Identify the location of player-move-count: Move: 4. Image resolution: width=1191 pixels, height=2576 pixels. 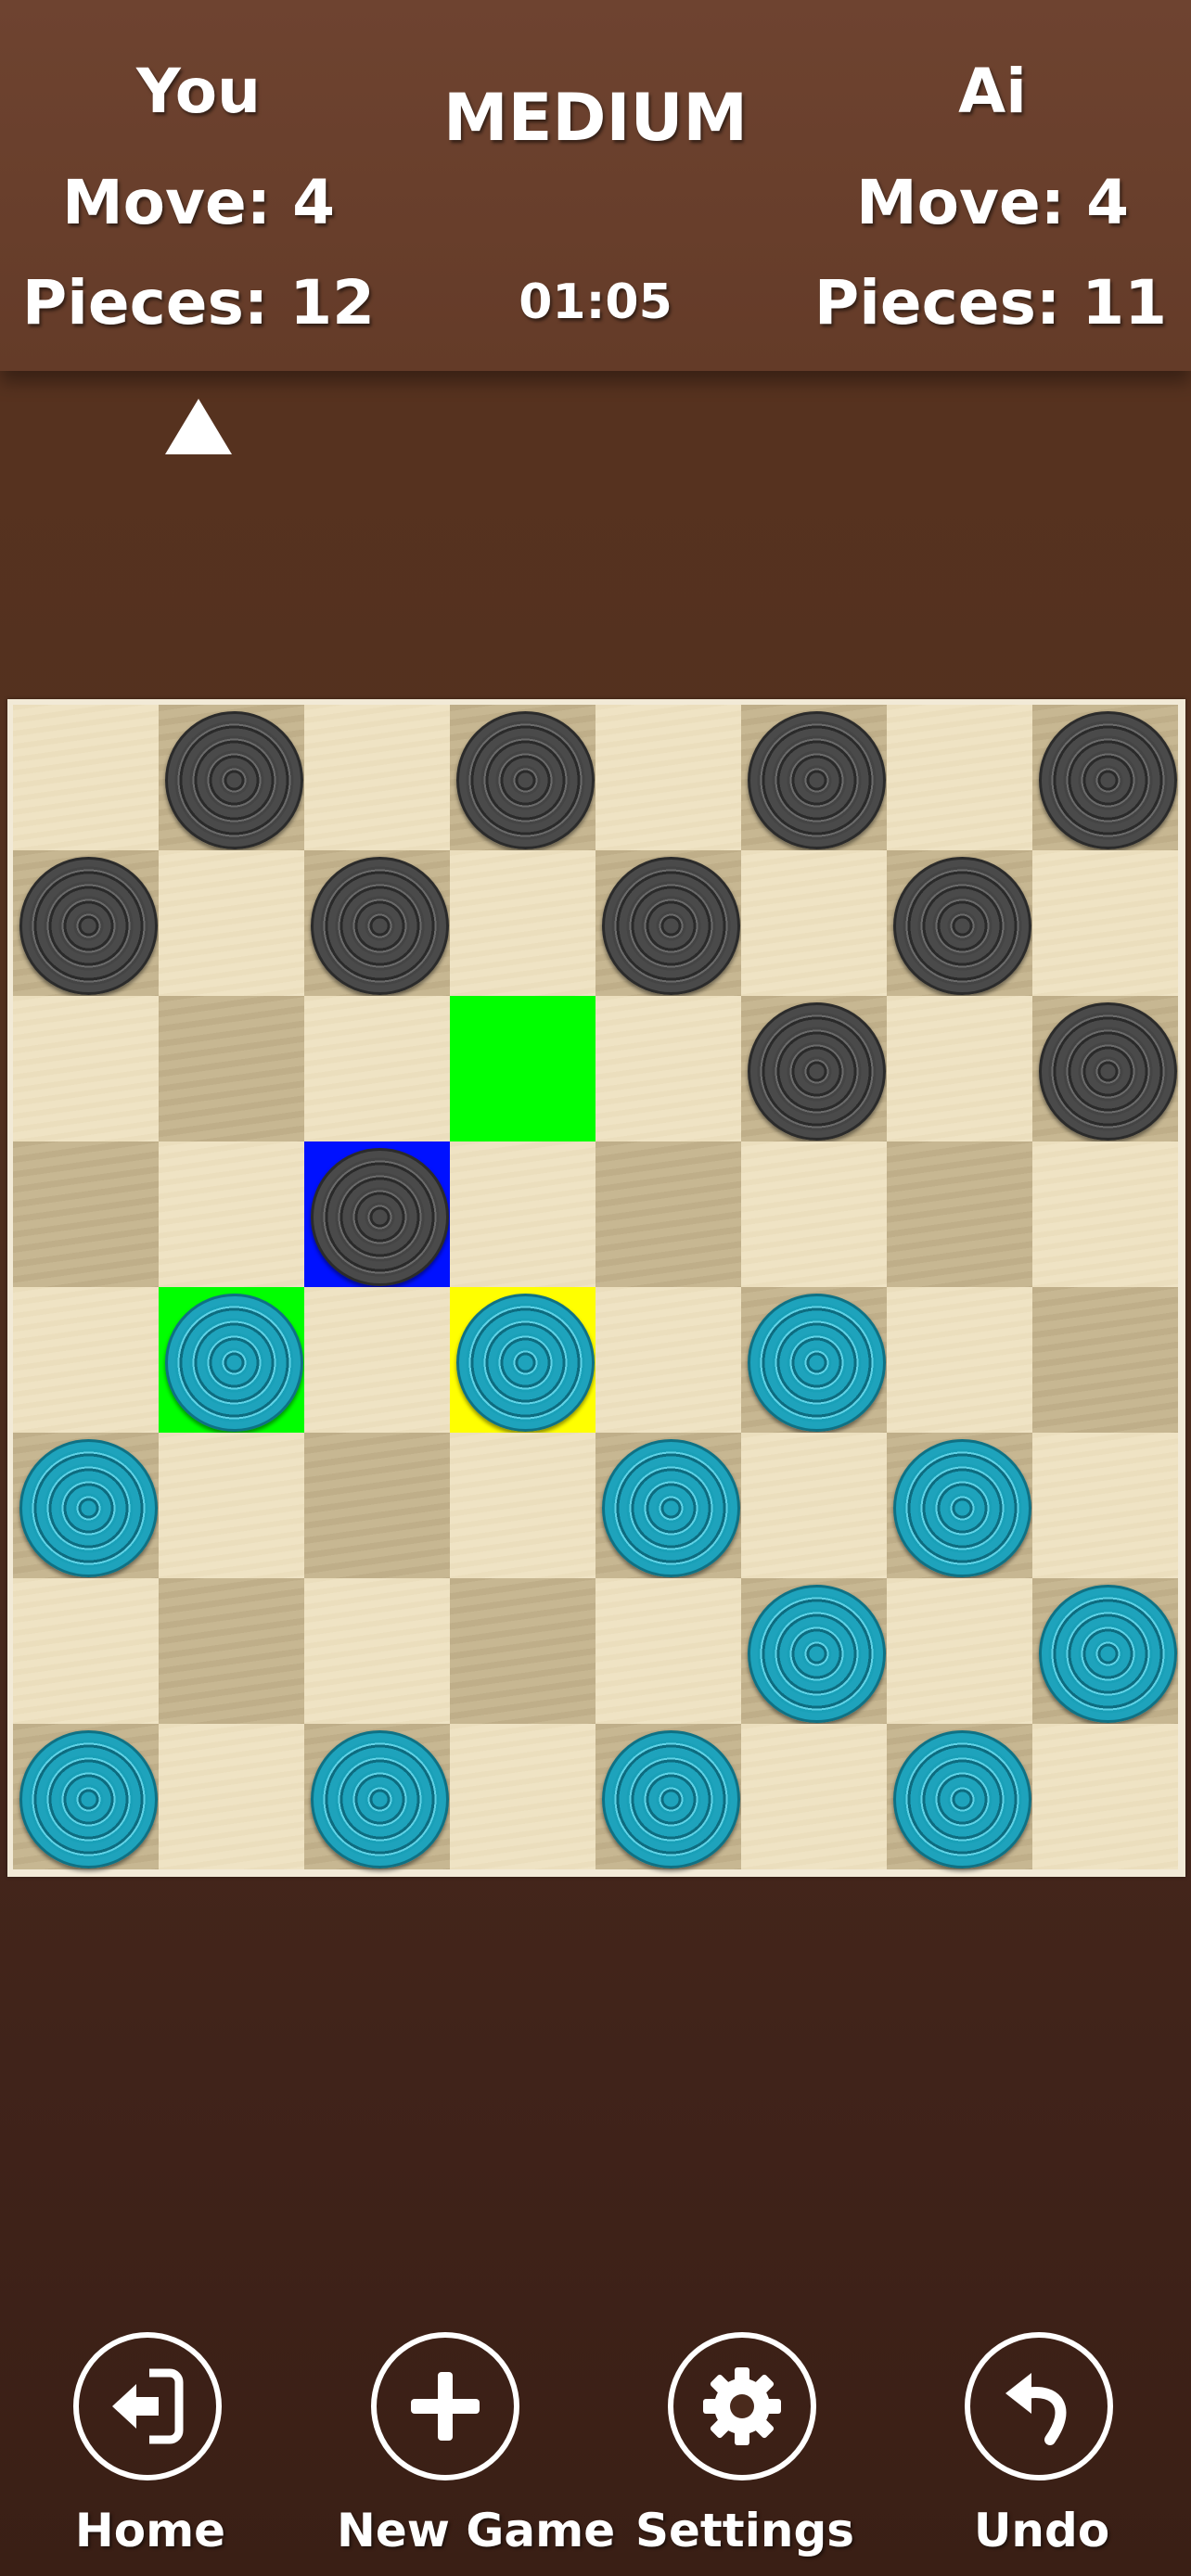
(198, 202).